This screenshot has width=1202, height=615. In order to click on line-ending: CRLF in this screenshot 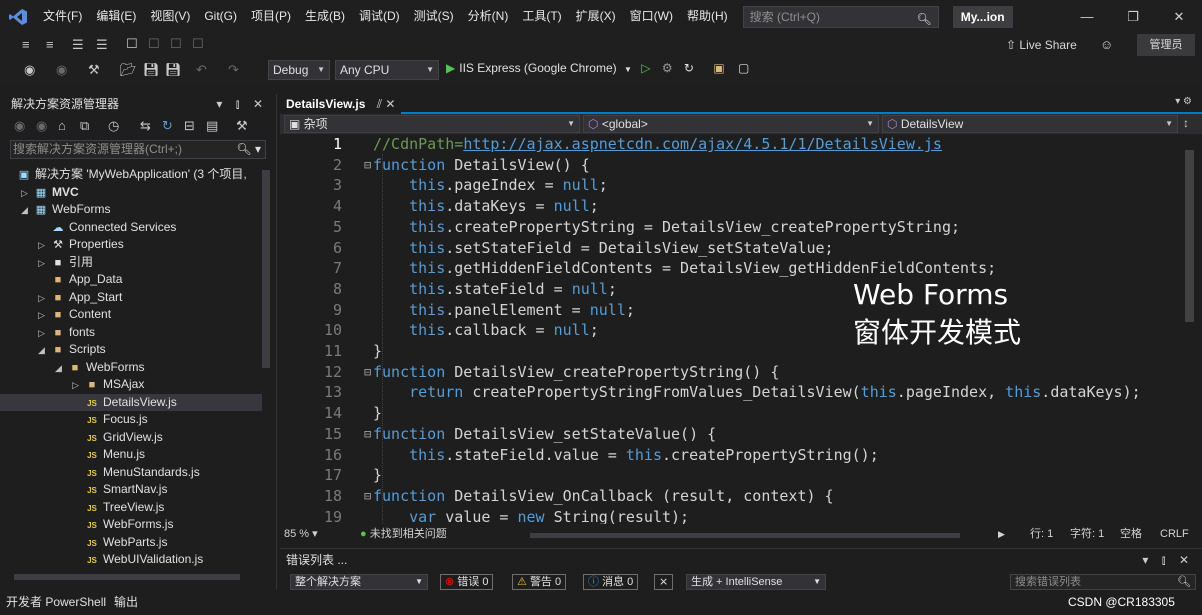, I will do `click(1174, 534)`.